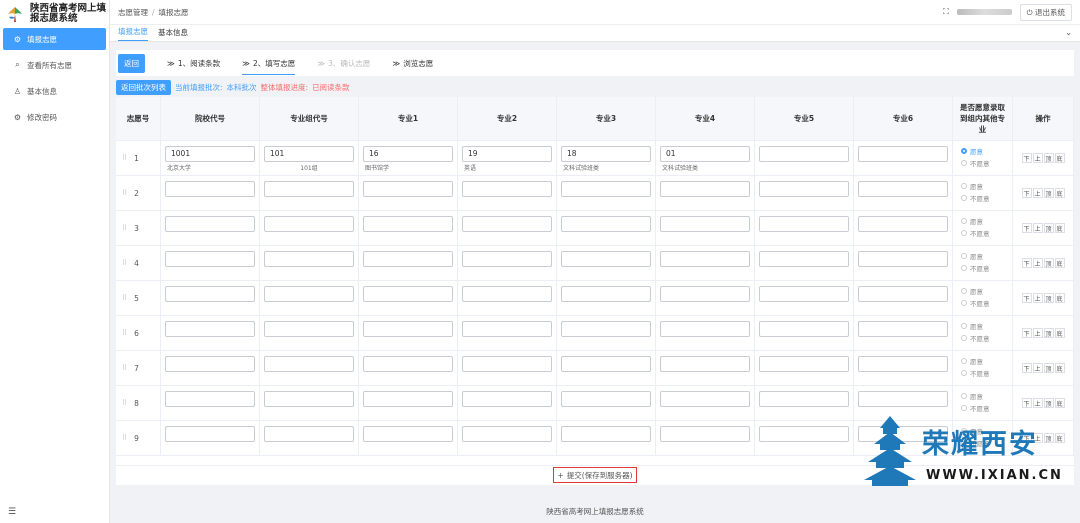  I want to click on breadcrumb-item: 志愿管理, so click(133, 12).